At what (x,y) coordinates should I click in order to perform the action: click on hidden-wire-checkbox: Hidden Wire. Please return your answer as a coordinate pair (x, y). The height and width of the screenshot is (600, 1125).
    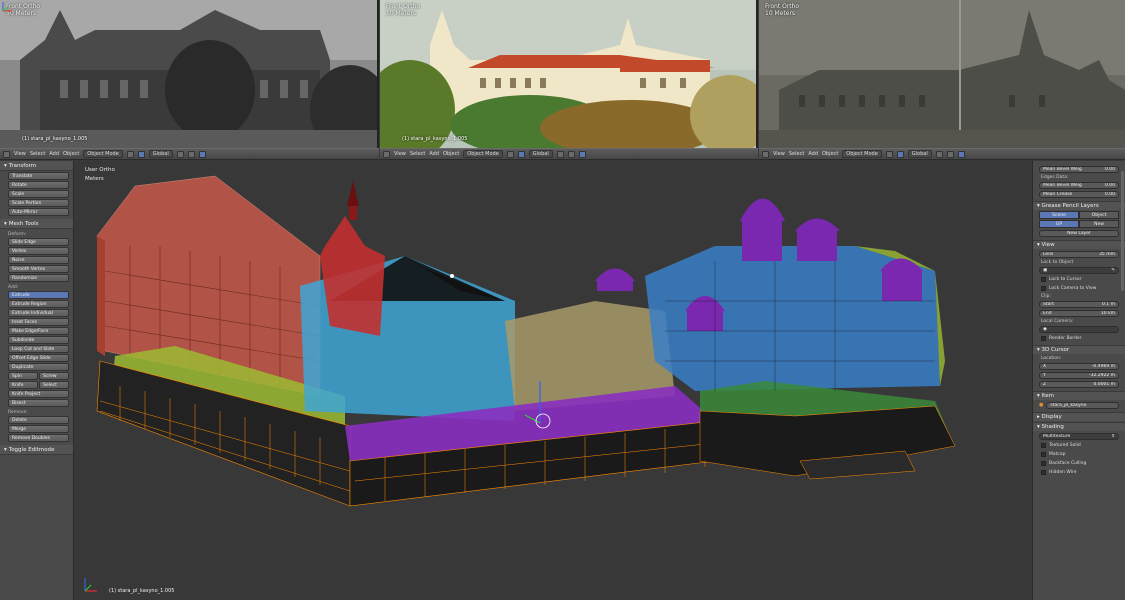
    Looking at the image, I should click on (1083, 472).